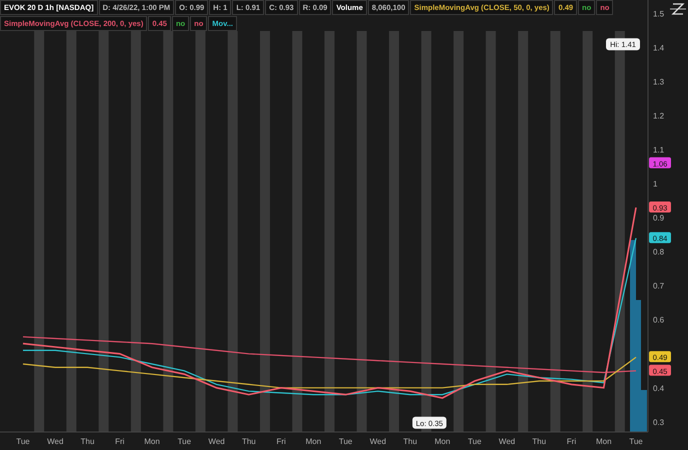 Image resolution: width=688 pixels, height=450 pixels. What do you see at coordinates (658, 286) in the screenshot?
I see `y-axis-label: 0.7` at bounding box center [658, 286].